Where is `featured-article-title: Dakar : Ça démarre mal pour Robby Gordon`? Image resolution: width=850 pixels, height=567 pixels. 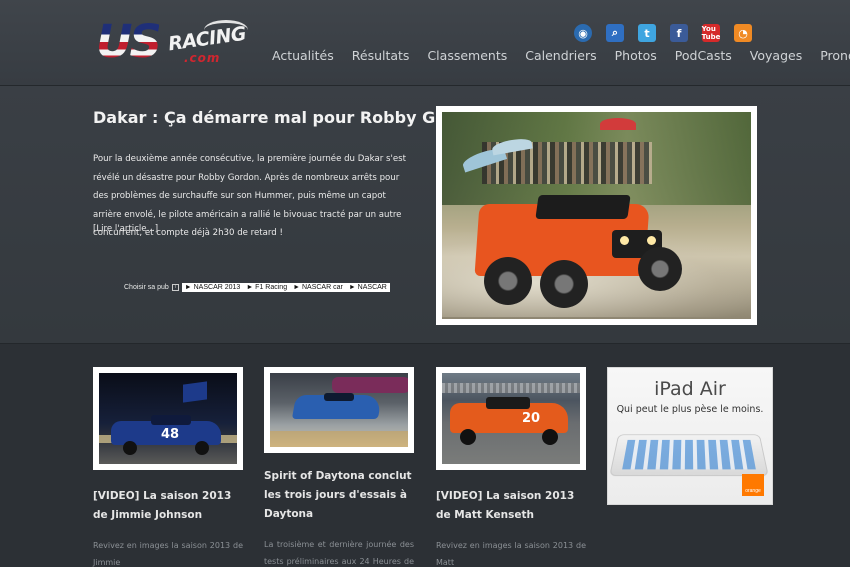
featured-article-title: Dakar : Ça démarre mal pour Robby Gordon is located at coordinates (253, 117).